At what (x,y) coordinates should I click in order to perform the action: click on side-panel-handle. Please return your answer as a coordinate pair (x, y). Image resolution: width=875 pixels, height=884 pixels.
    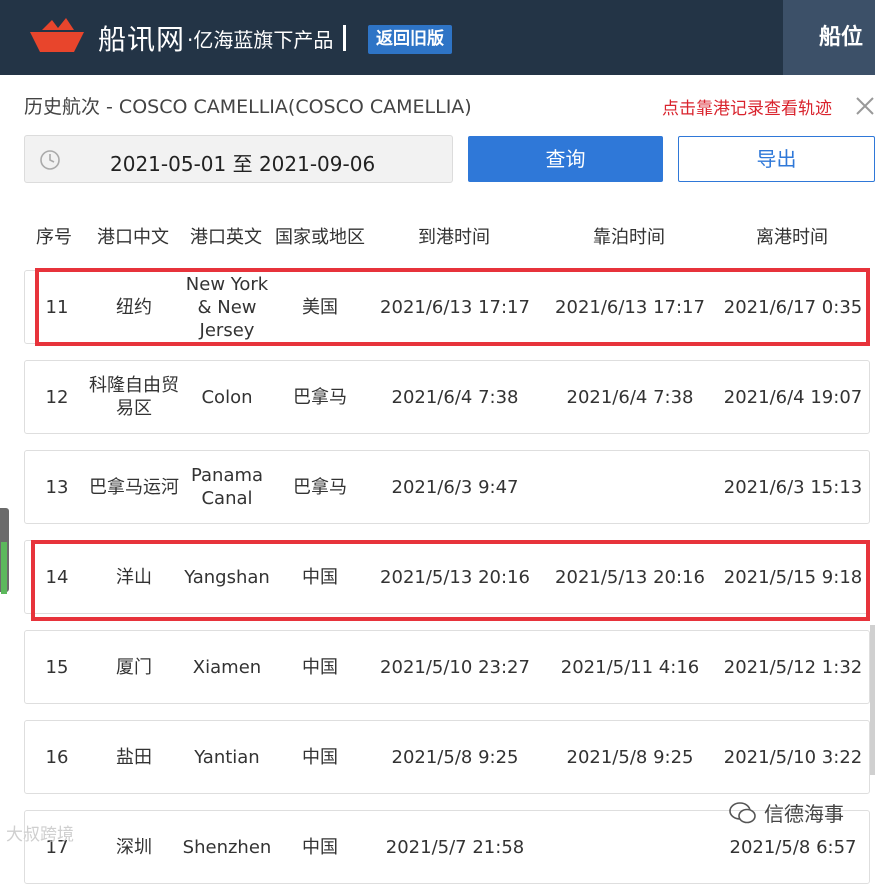
    Looking at the image, I should click on (4, 551).